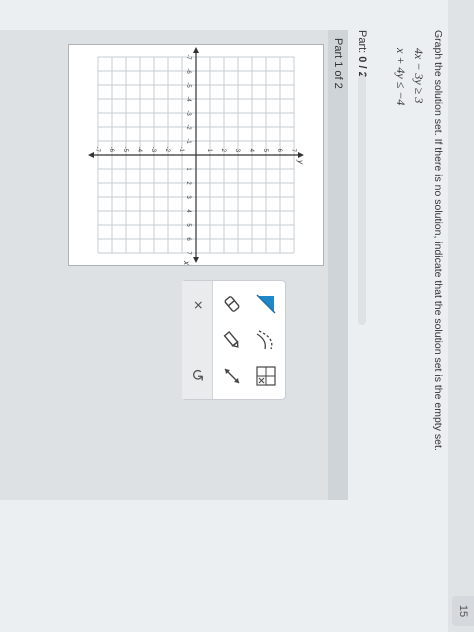 The height and width of the screenshot is (632, 474). Describe the element at coordinates (251, 151) in the screenshot. I see `y-tick-label: 4` at that location.